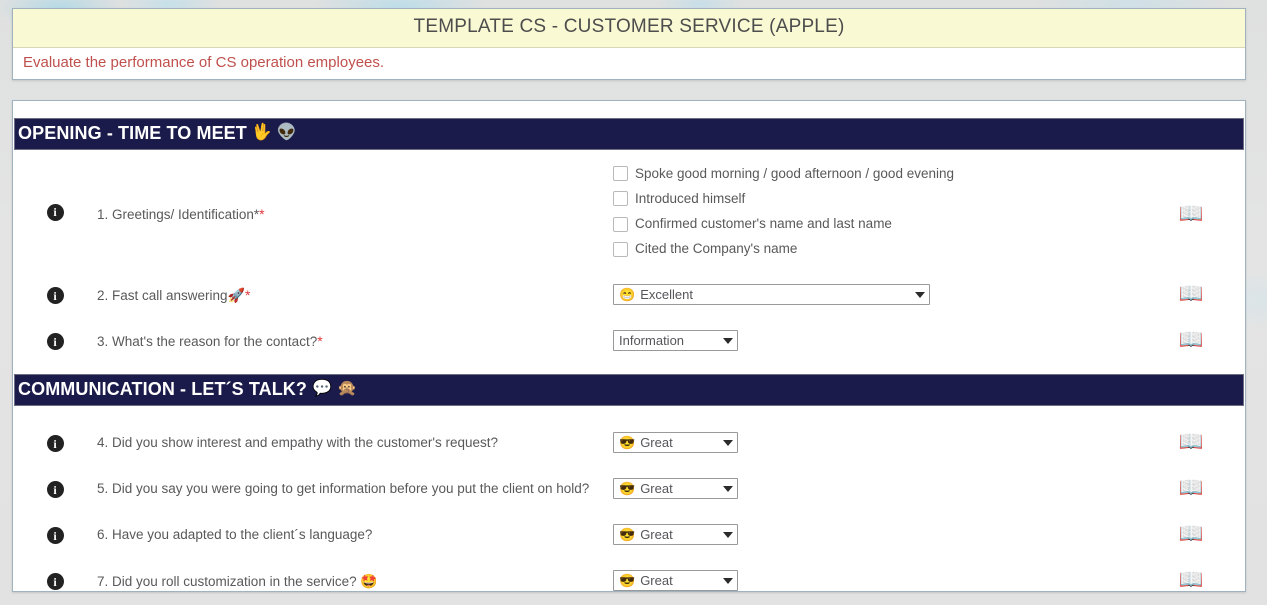 The height and width of the screenshot is (605, 1267). Describe the element at coordinates (320, 341) in the screenshot. I see `question-3-required-mark: *` at that location.